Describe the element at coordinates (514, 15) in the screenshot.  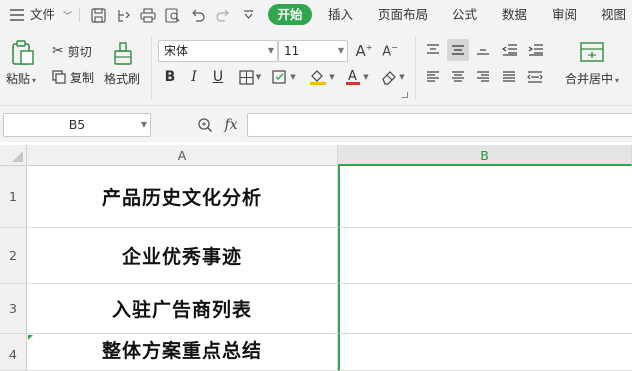
I see `tab-data: 数据` at that location.